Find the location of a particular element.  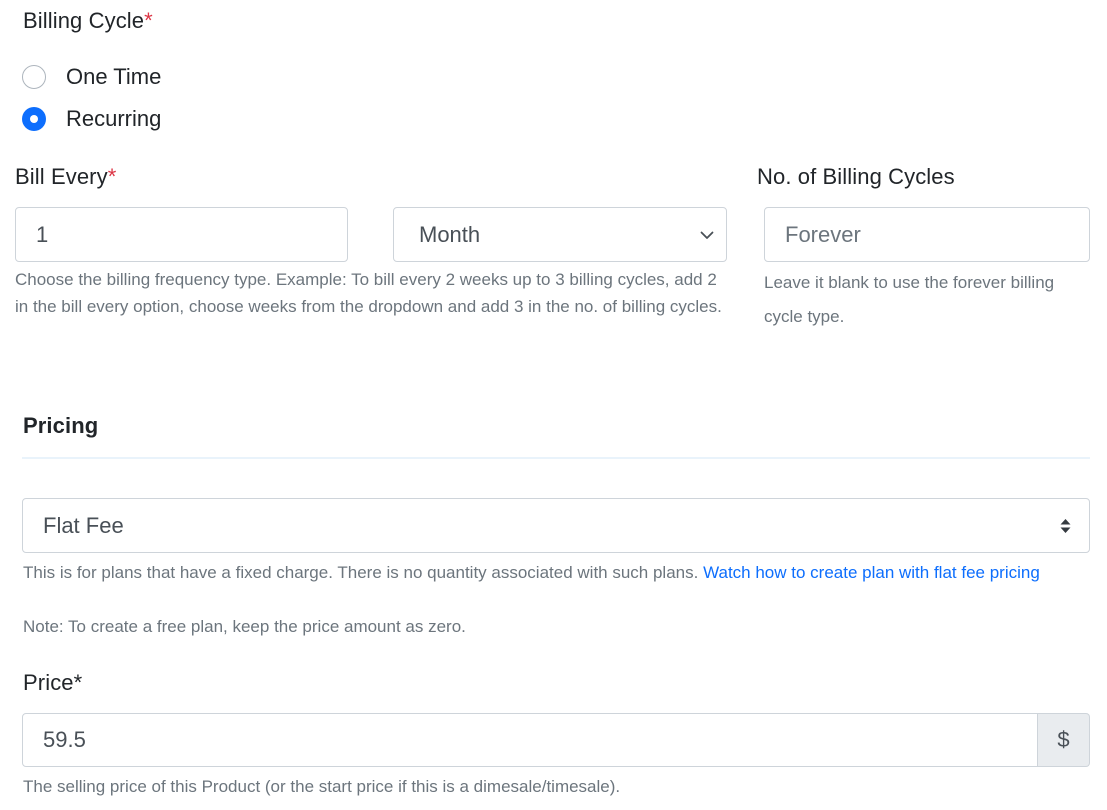

billing-cycles-count-label: No. of Billing Cycles is located at coordinates (856, 176).